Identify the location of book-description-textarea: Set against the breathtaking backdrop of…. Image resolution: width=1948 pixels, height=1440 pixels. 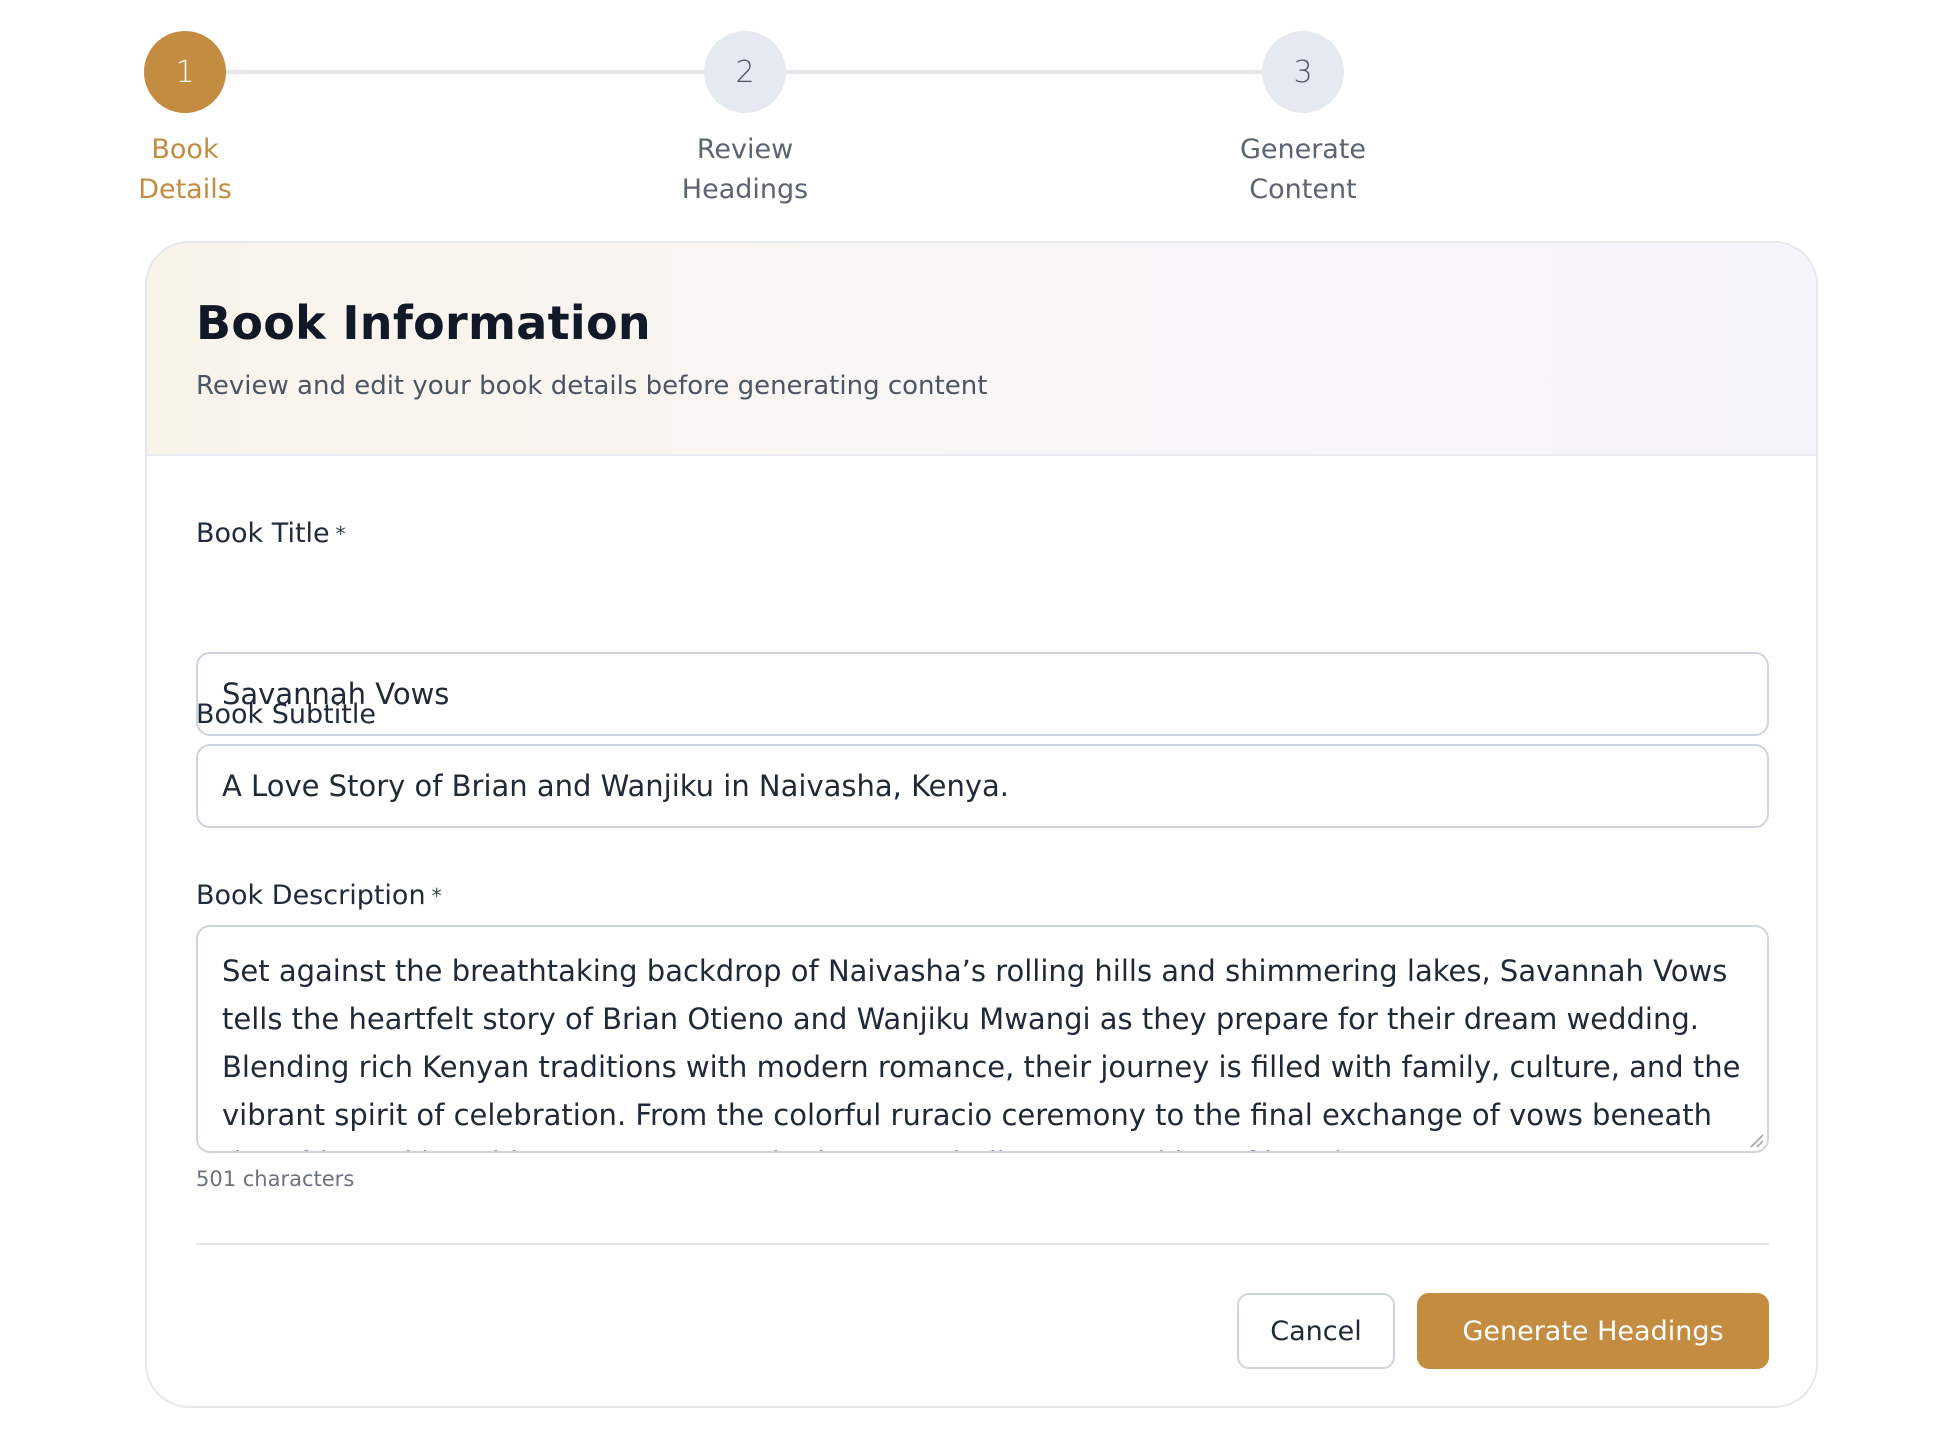
(982, 1039).